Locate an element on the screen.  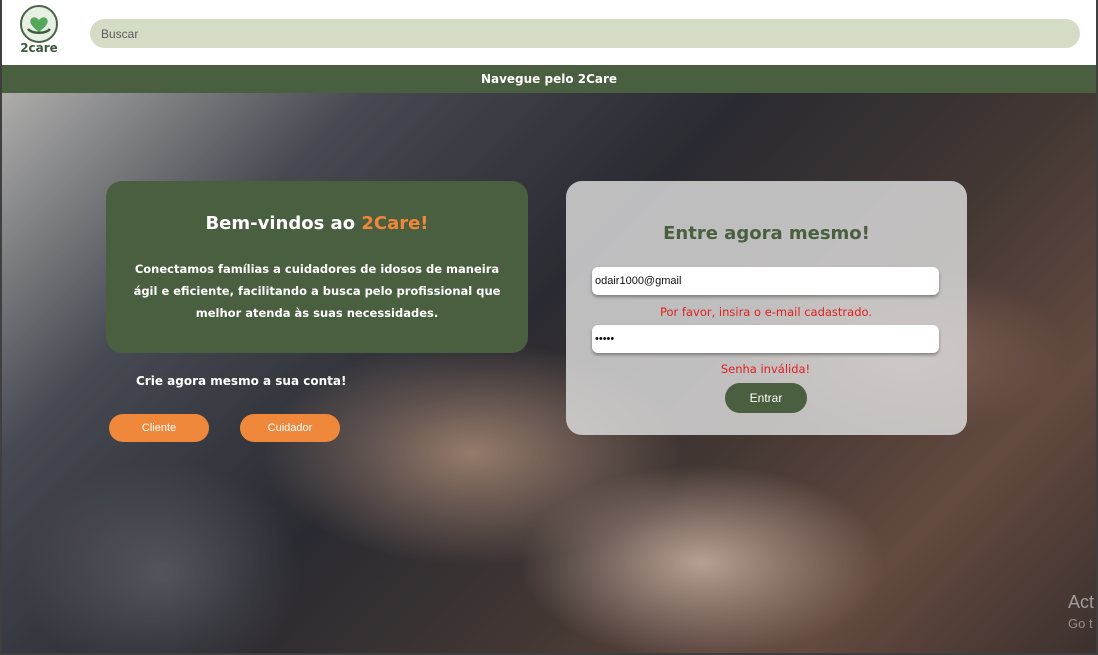
welcome-title: Bem-vindos ao 2Care! is located at coordinates (317, 223).